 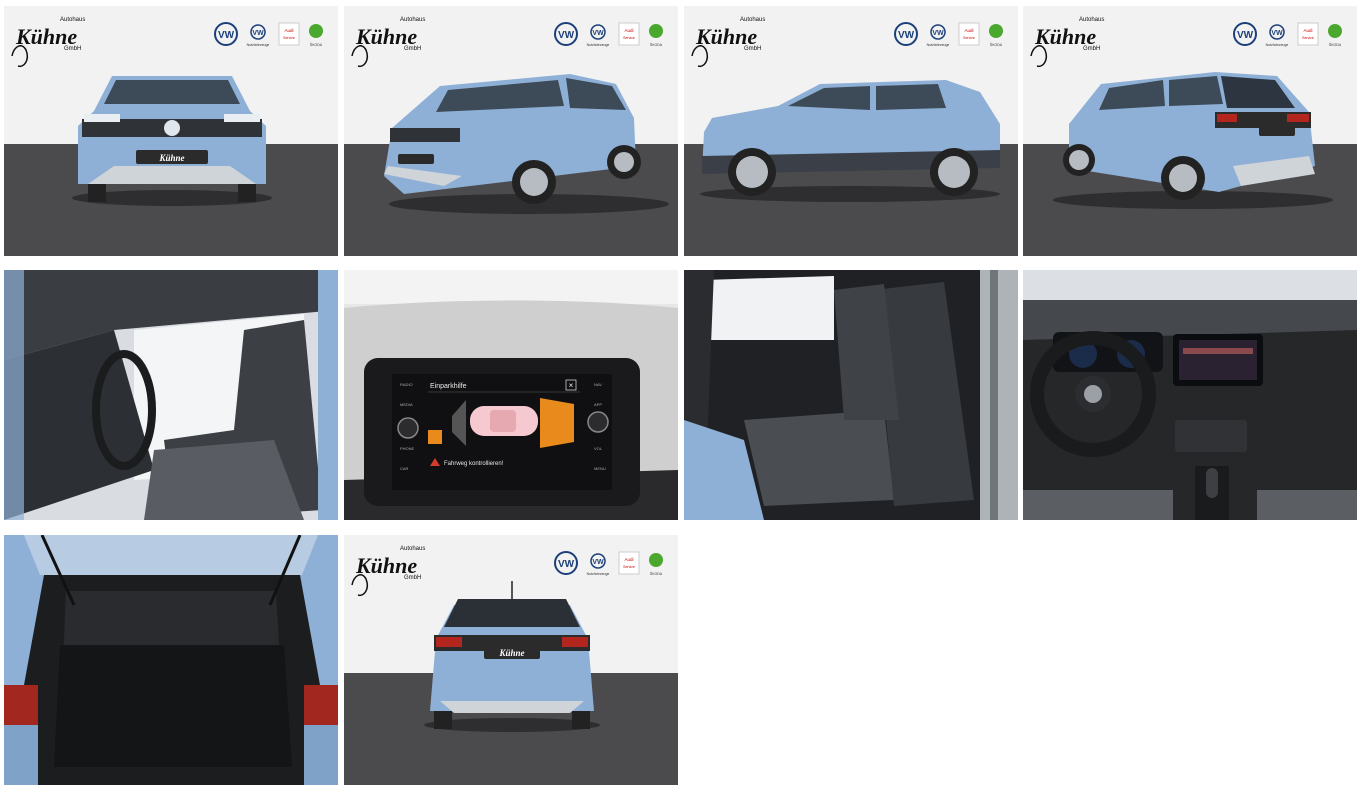 What do you see at coordinates (571, 385) in the screenshot?
I see `screen-close-label: ×` at bounding box center [571, 385].